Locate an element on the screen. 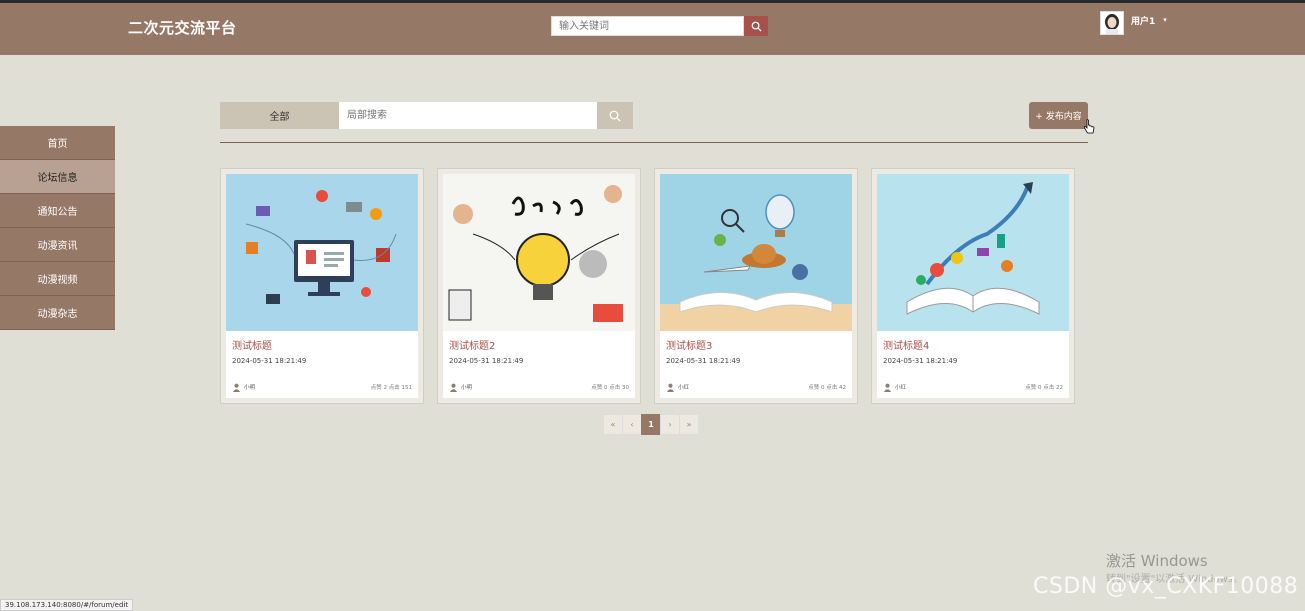  sidebar-item-forum: 论坛信息 is located at coordinates (57, 177).